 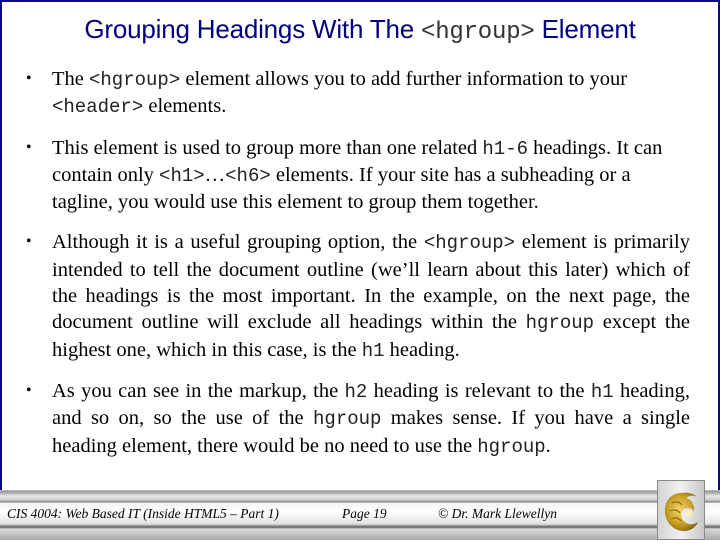 What do you see at coordinates (505, 148) in the screenshot?
I see `inline-code: h1-6` at bounding box center [505, 148].